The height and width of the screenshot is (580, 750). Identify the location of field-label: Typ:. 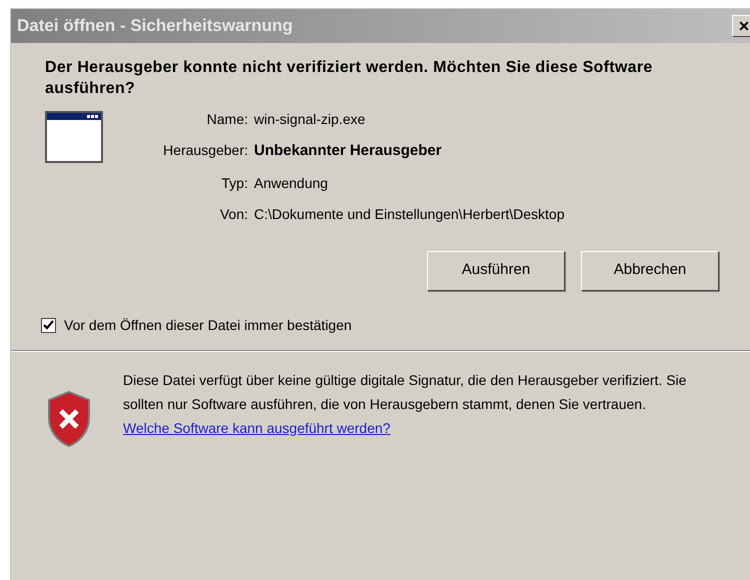
(234, 183).